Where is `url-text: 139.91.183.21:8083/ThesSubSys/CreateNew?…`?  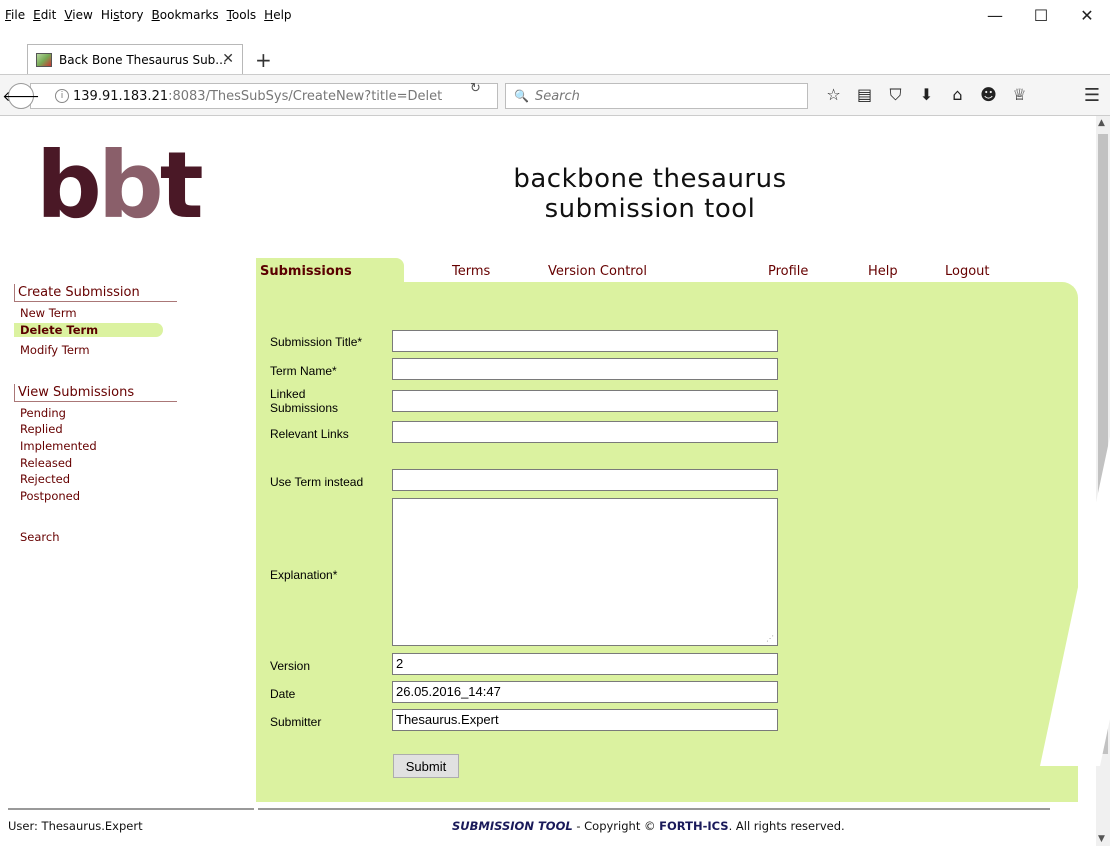 url-text: 139.91.183.21:8083/ThesSubSys/CreateNew?… is located at coordinates (263, 96).